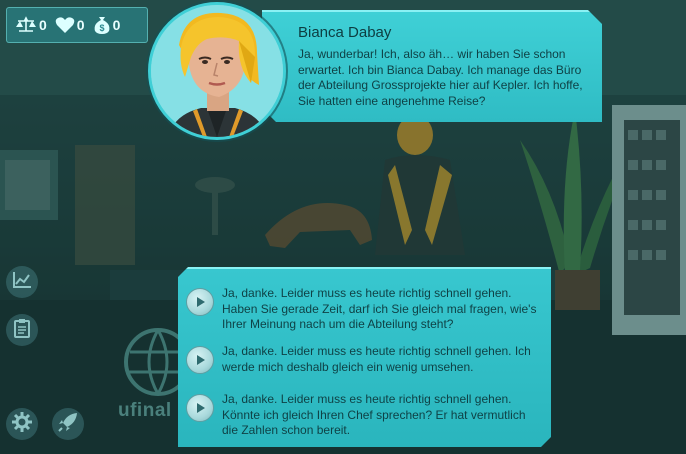 The image size is (686, 454). I want to click on justice-value: 0, so click(43, 25).